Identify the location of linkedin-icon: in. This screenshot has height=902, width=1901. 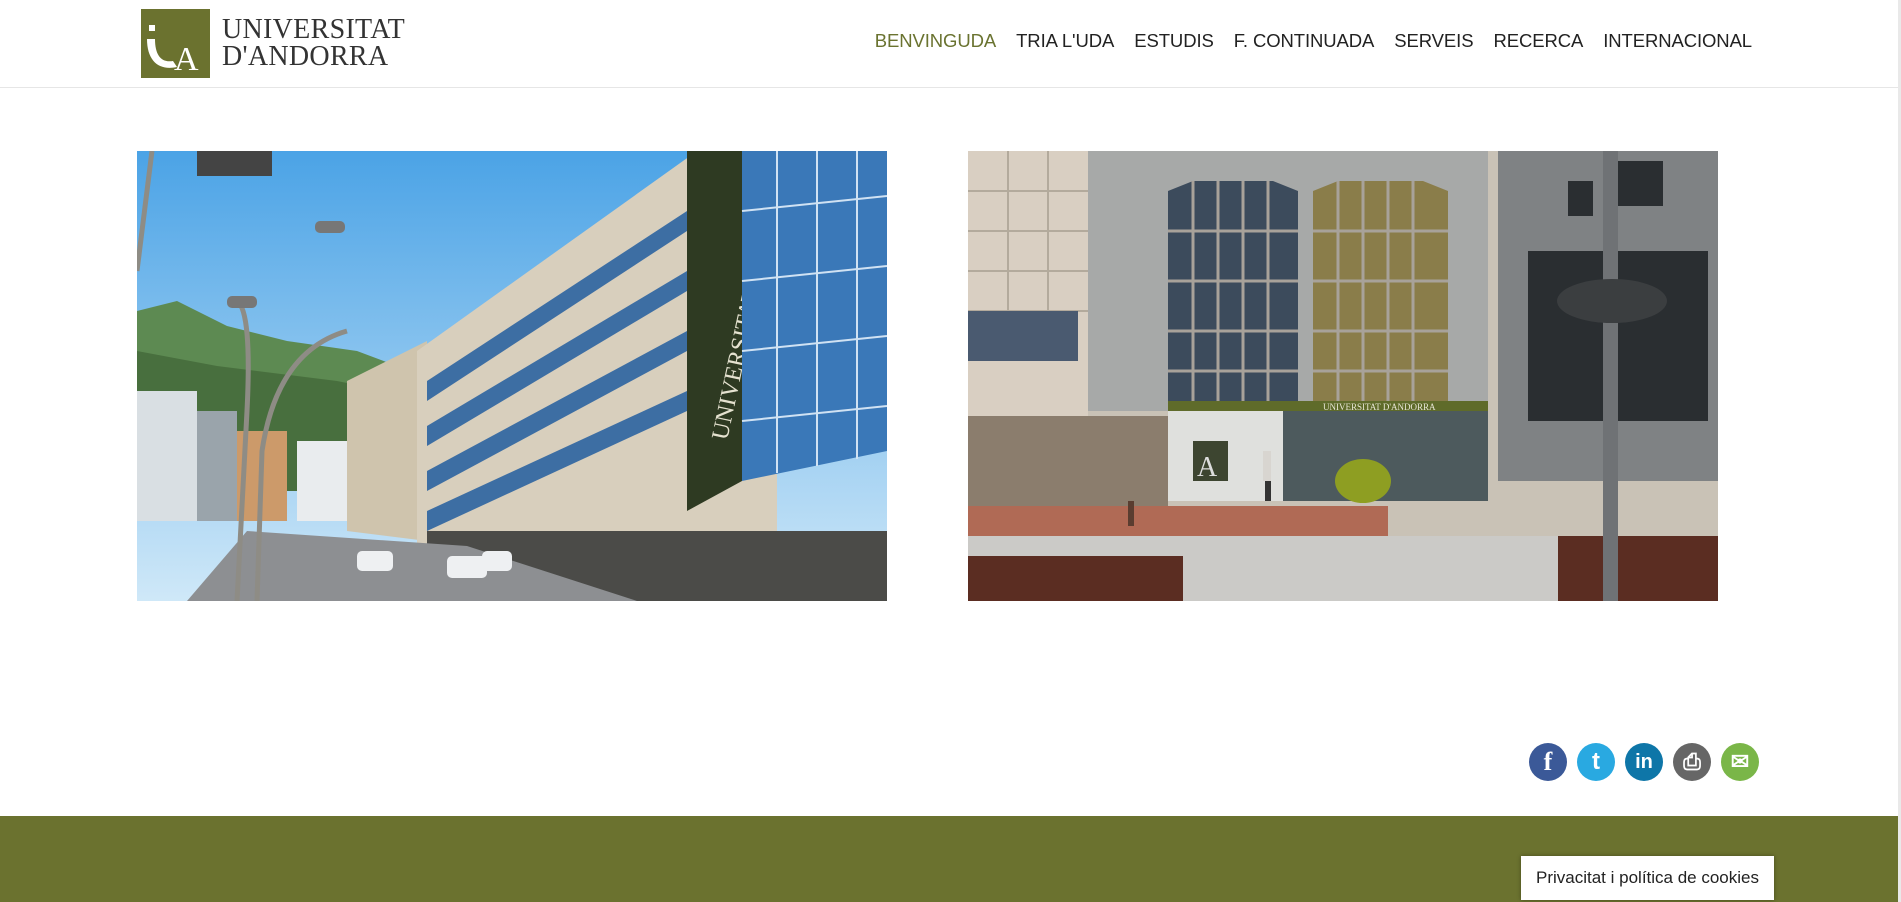
(1644, 762).